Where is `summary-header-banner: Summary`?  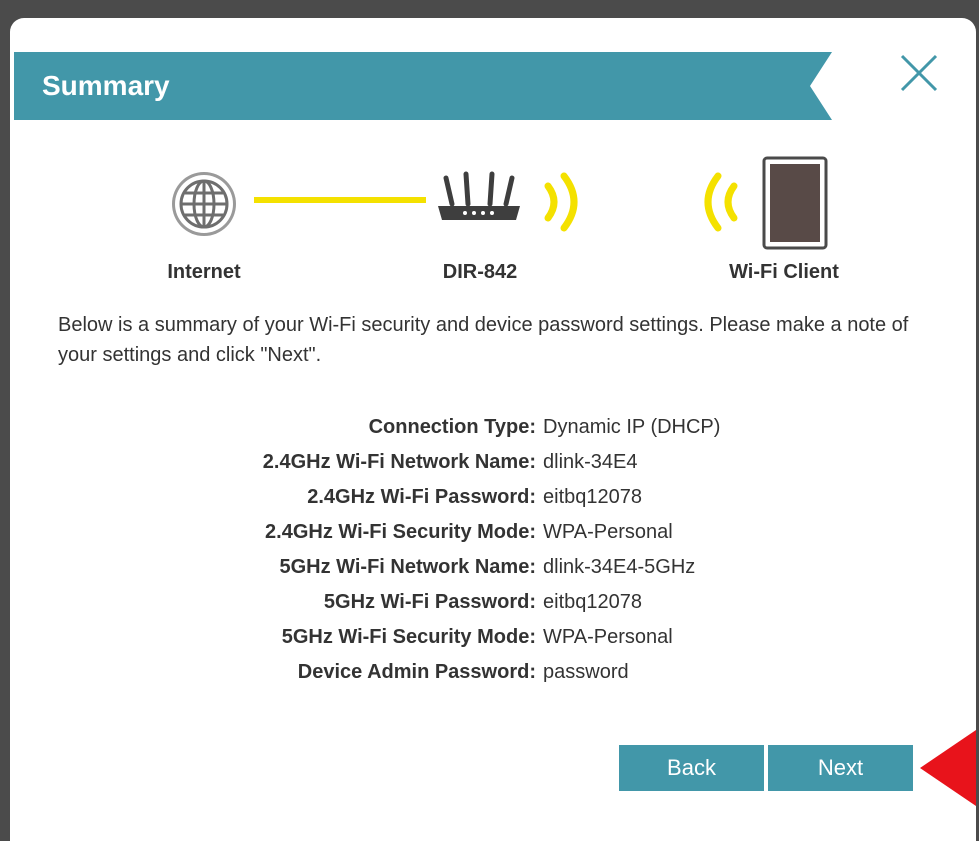 summary-header-banner: Summary is located at coordinates (423, 86).